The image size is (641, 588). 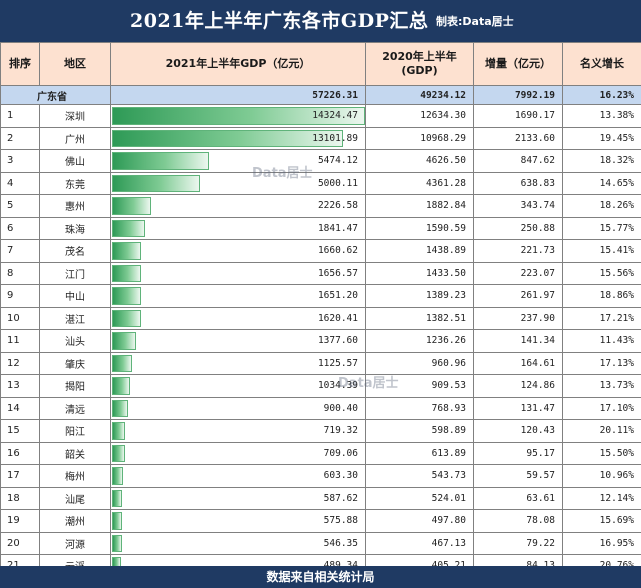 I want to click on gdp2021-cell: 587.62, so click(x=238, y=498).